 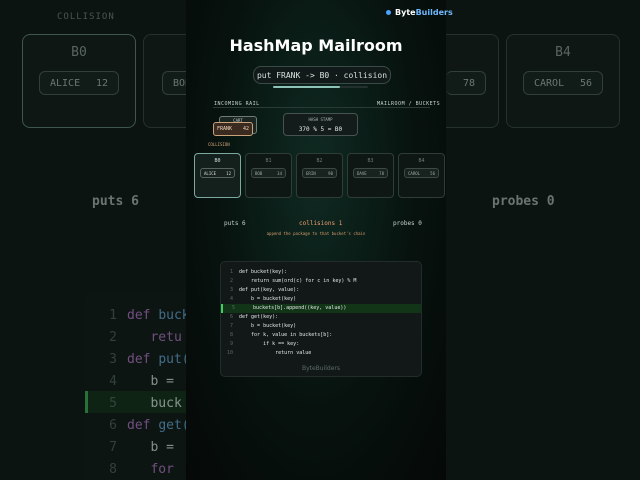 What do you see at coordinates (322, 75) in the screenshot?
I see `status-pill: put FRANK -> B0 · collision` at bounding box center [322, 75].